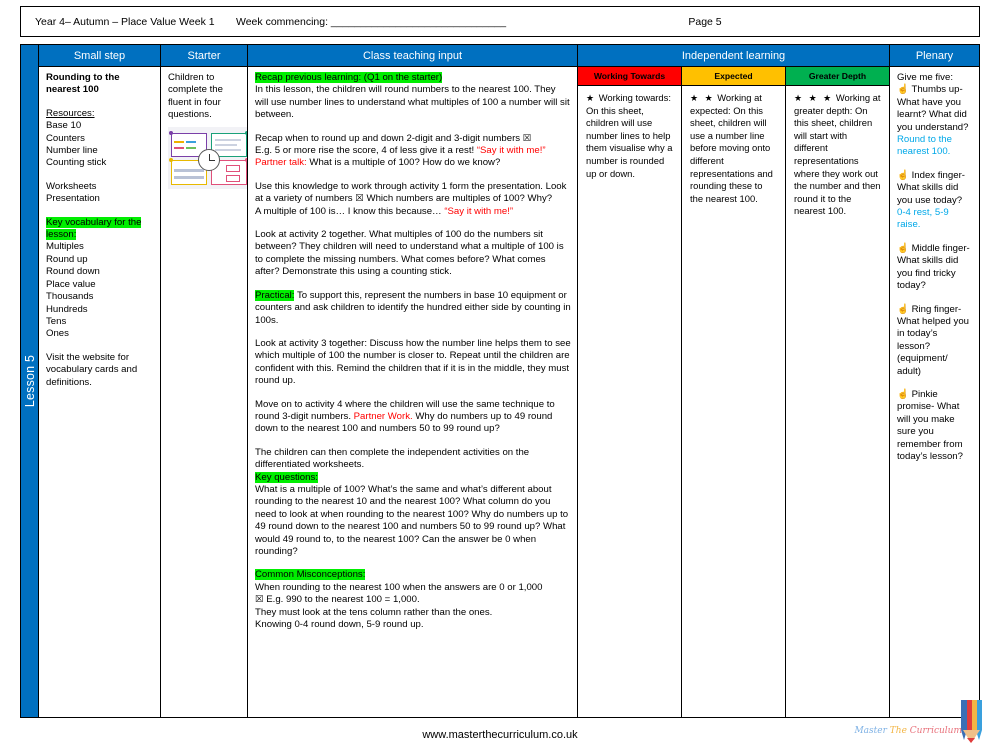 This screenshot has height=750, width=1000. I want to click on material-item: Presentation, so click(73, 199).